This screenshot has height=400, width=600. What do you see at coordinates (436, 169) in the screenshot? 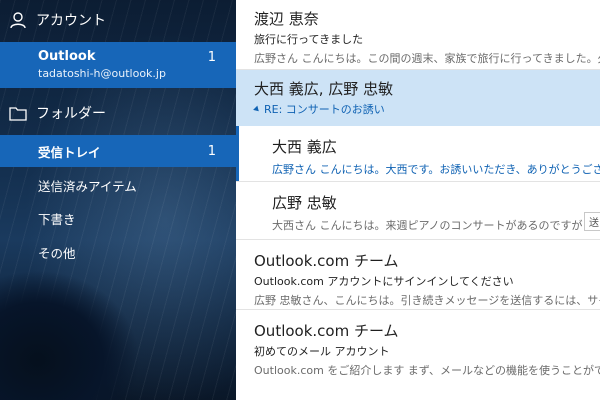
I see `message-preview: 広野さん こんにちは。大西です。お誘いいただき、ありがとうございました。ちょ` at bounding box center [436, 169].